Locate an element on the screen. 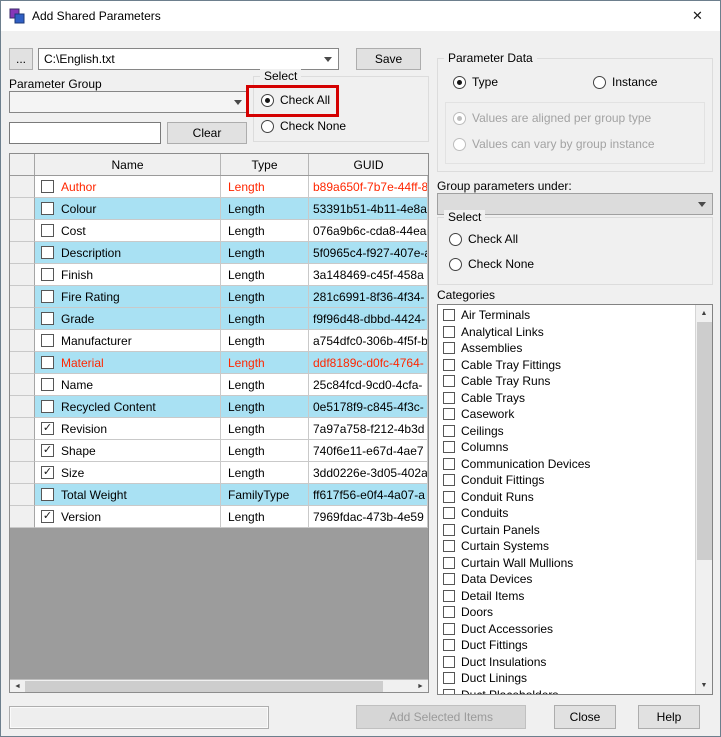 Image resolution: width=721 pixels, height=737 pixels. category-item: Duct Accessories is located at coordinates (569, 629).